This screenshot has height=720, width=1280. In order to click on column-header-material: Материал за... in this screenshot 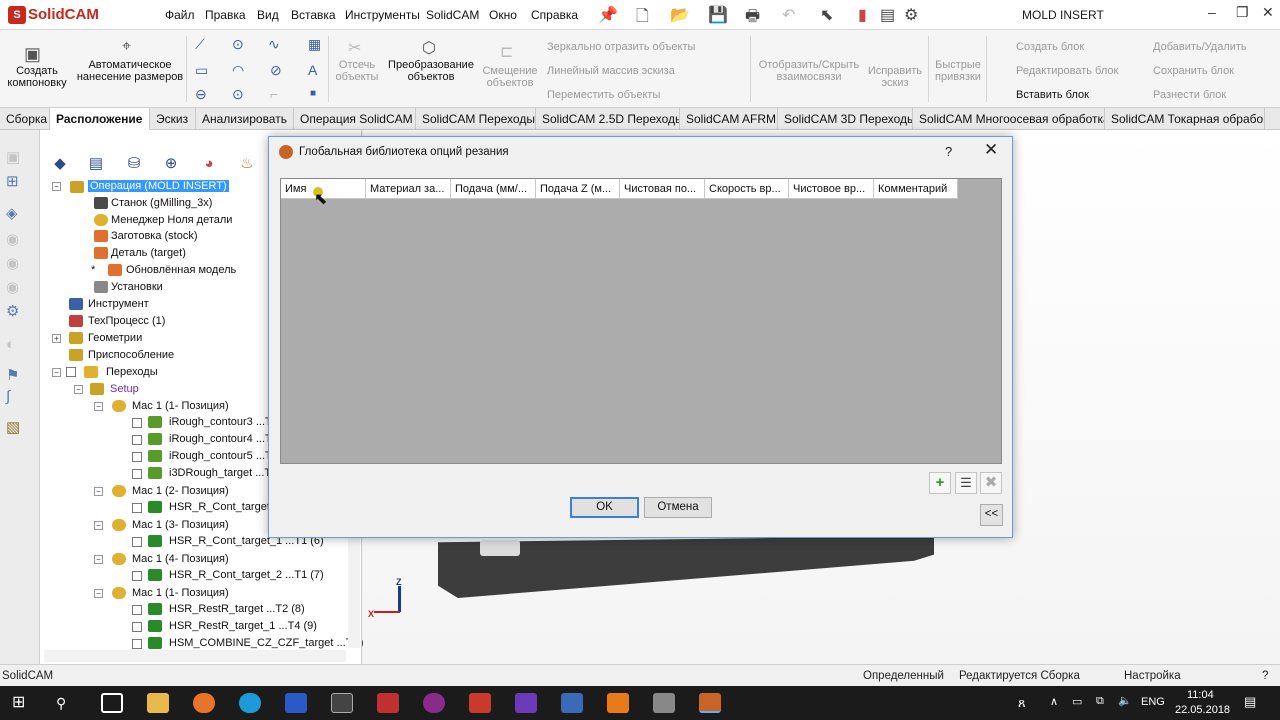, I will do `click(408, 189)`.